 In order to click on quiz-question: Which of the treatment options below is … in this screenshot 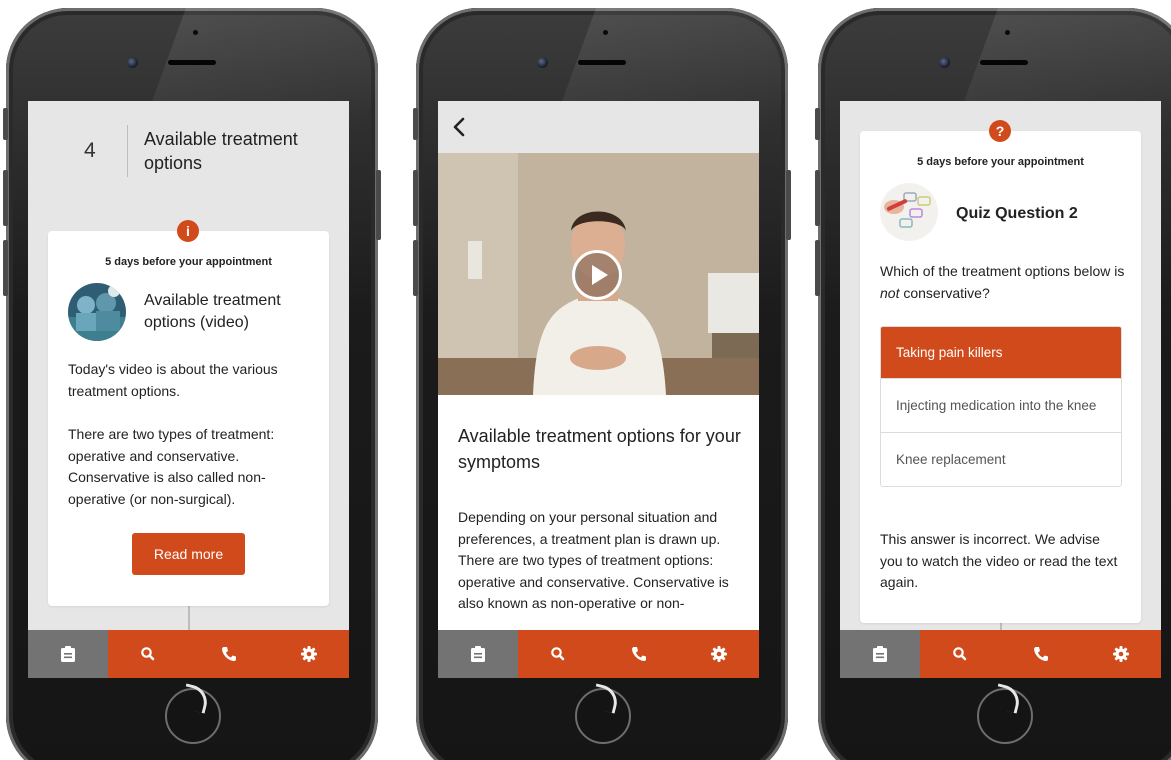, I will do `click(1005, 282)`.